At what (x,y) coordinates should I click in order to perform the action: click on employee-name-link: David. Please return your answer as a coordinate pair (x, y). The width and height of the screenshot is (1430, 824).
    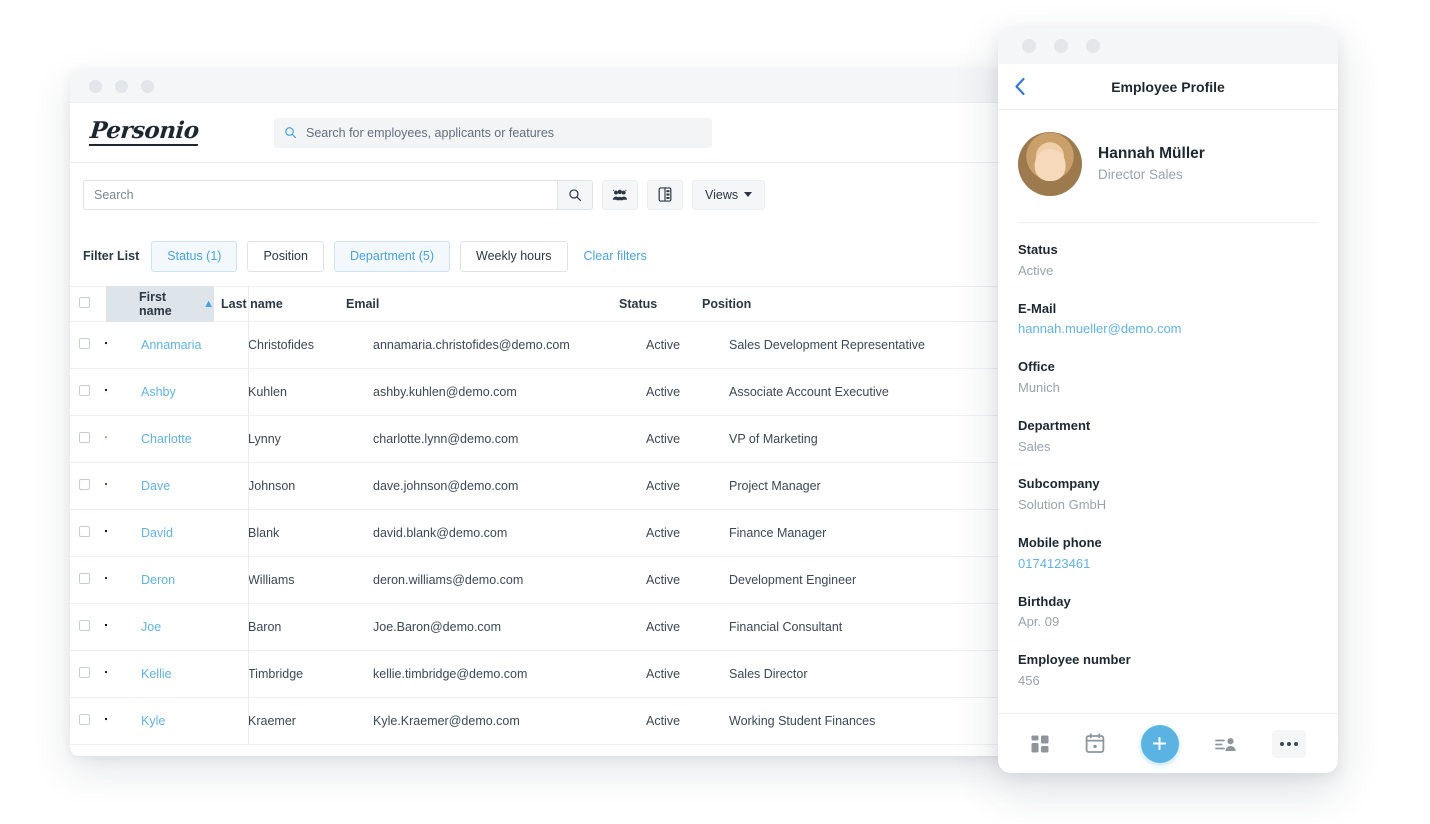
    Looking at the image, I should click on (157, 533).